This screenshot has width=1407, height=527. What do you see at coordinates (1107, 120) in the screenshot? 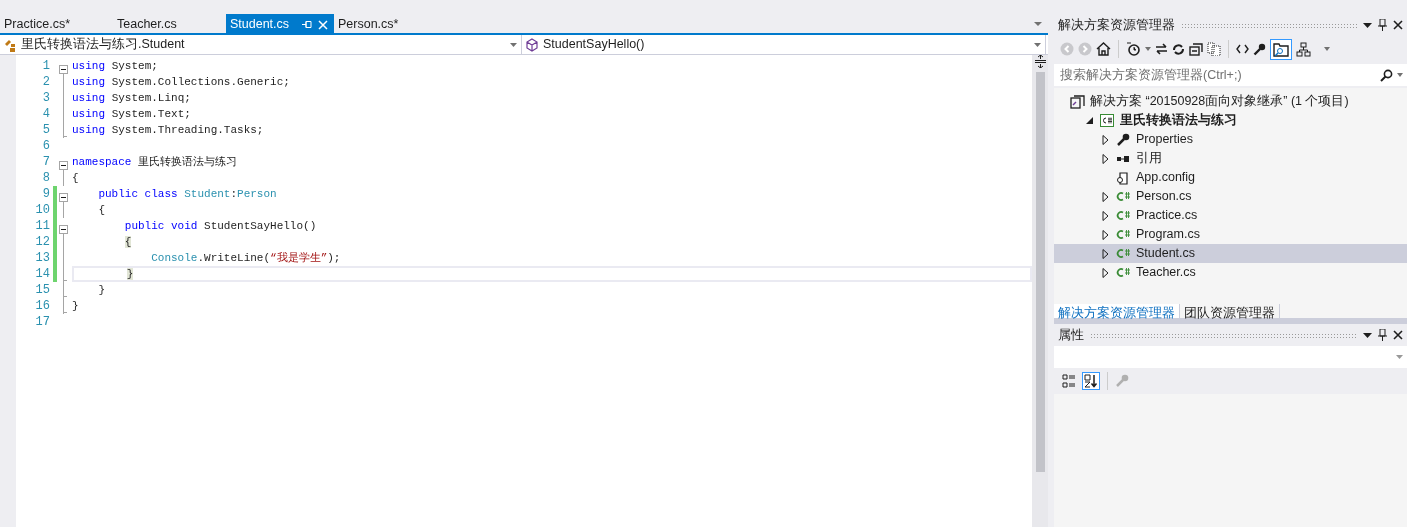
I see `project-icon` at bounding box center [1107, 120].